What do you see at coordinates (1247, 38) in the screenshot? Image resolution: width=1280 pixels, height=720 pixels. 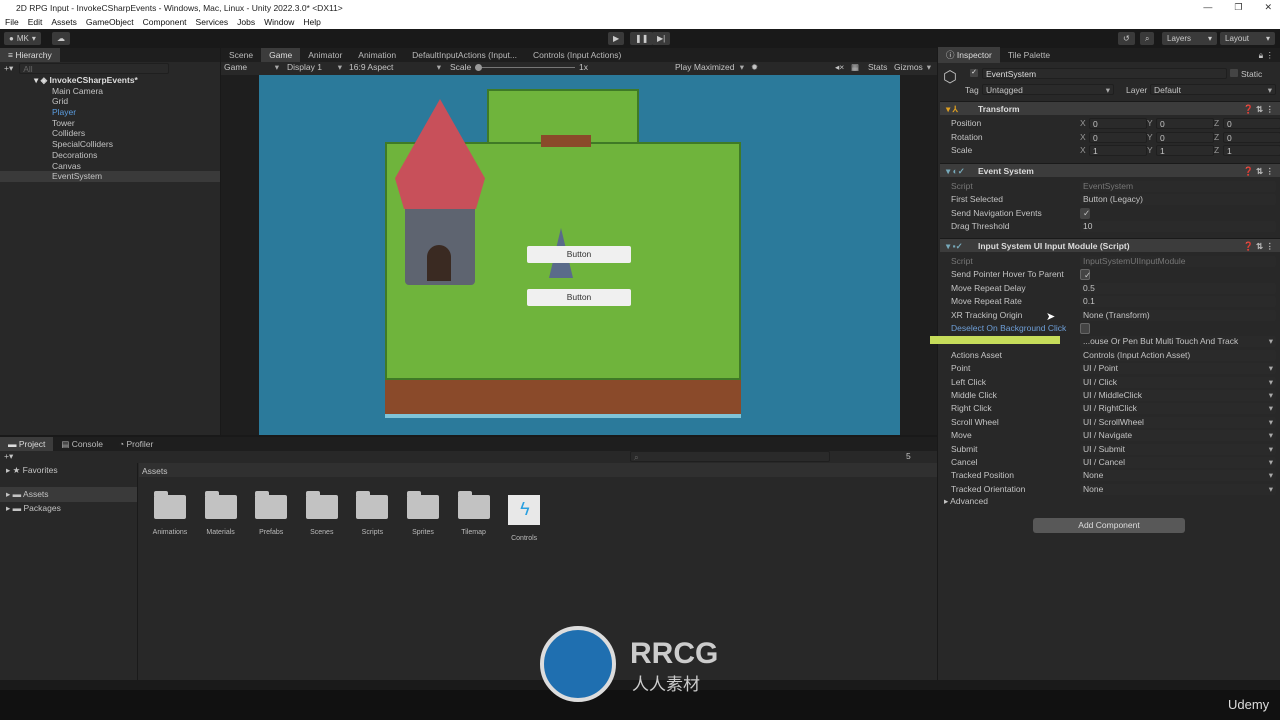 I see `layout-dropdown: Layout ▾` at bounding box center [1247, 38].